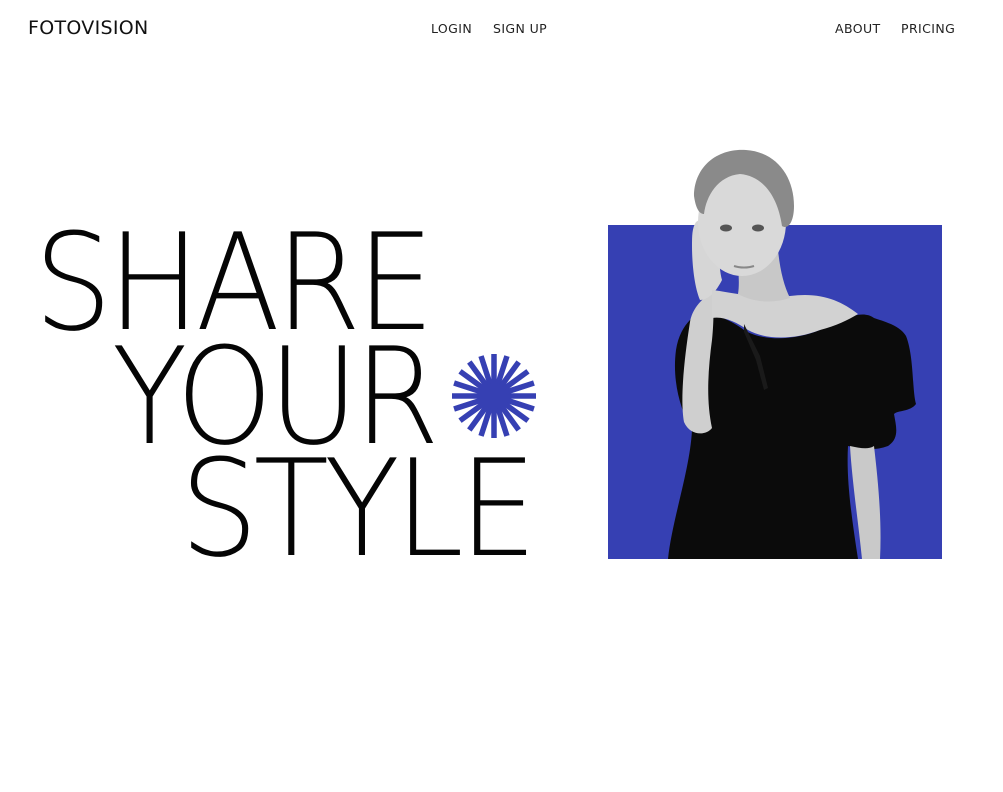 Image resolution: width=1003 pixels, height=792 pixels. I want to click on sun-burst-icon, so click(494, 396).